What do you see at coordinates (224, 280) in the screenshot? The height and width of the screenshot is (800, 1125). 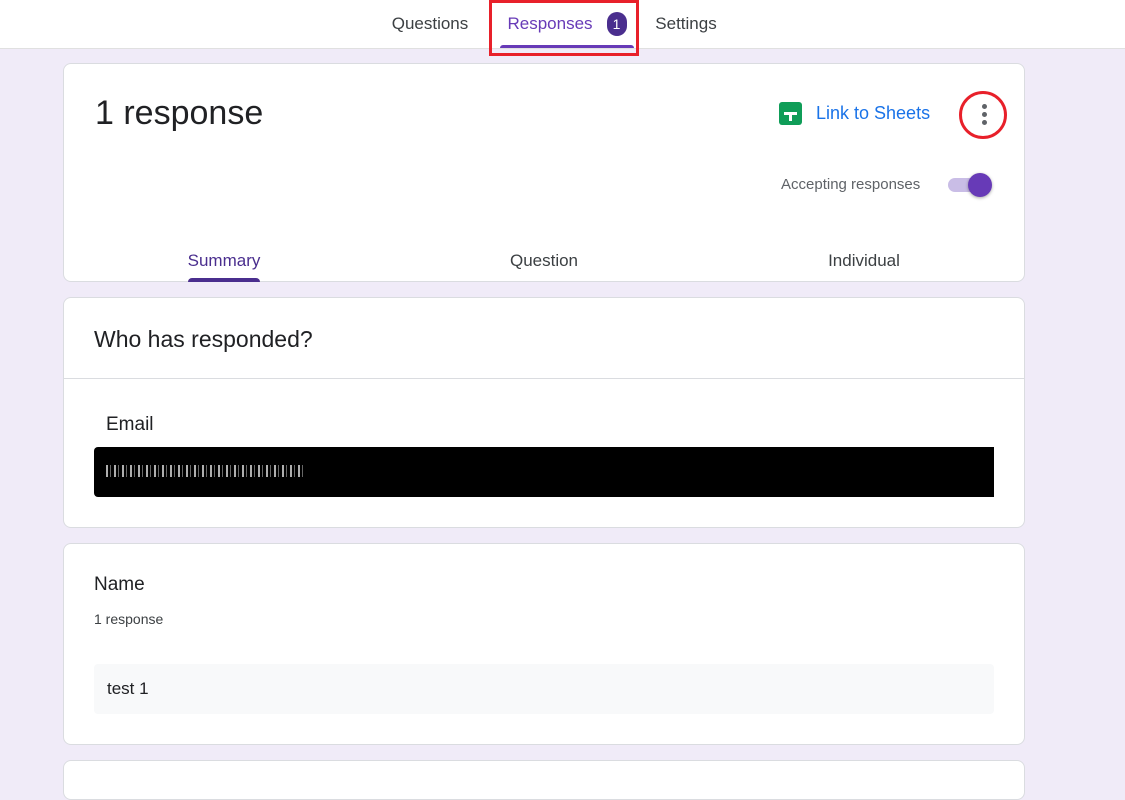 I see `active-subtab-indicator` at bounding box center [224, 280].